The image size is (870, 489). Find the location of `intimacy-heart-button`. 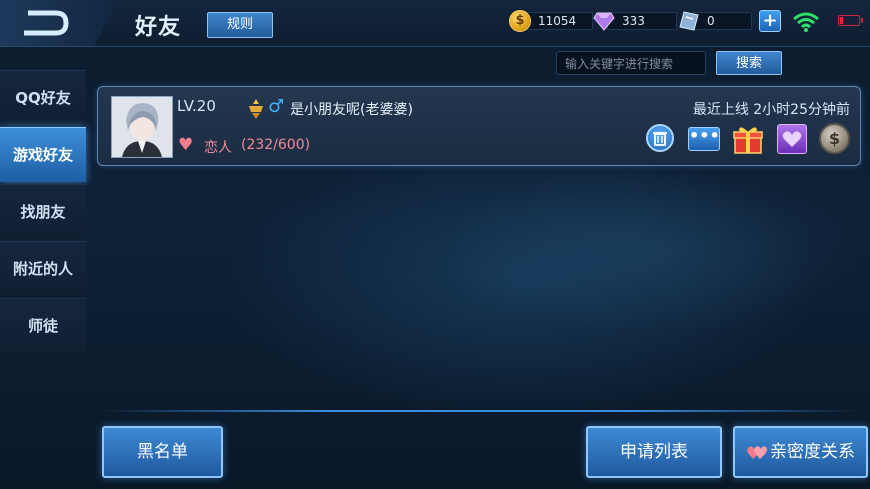

intimacy-heart-button is located at coordinates (792, 139).